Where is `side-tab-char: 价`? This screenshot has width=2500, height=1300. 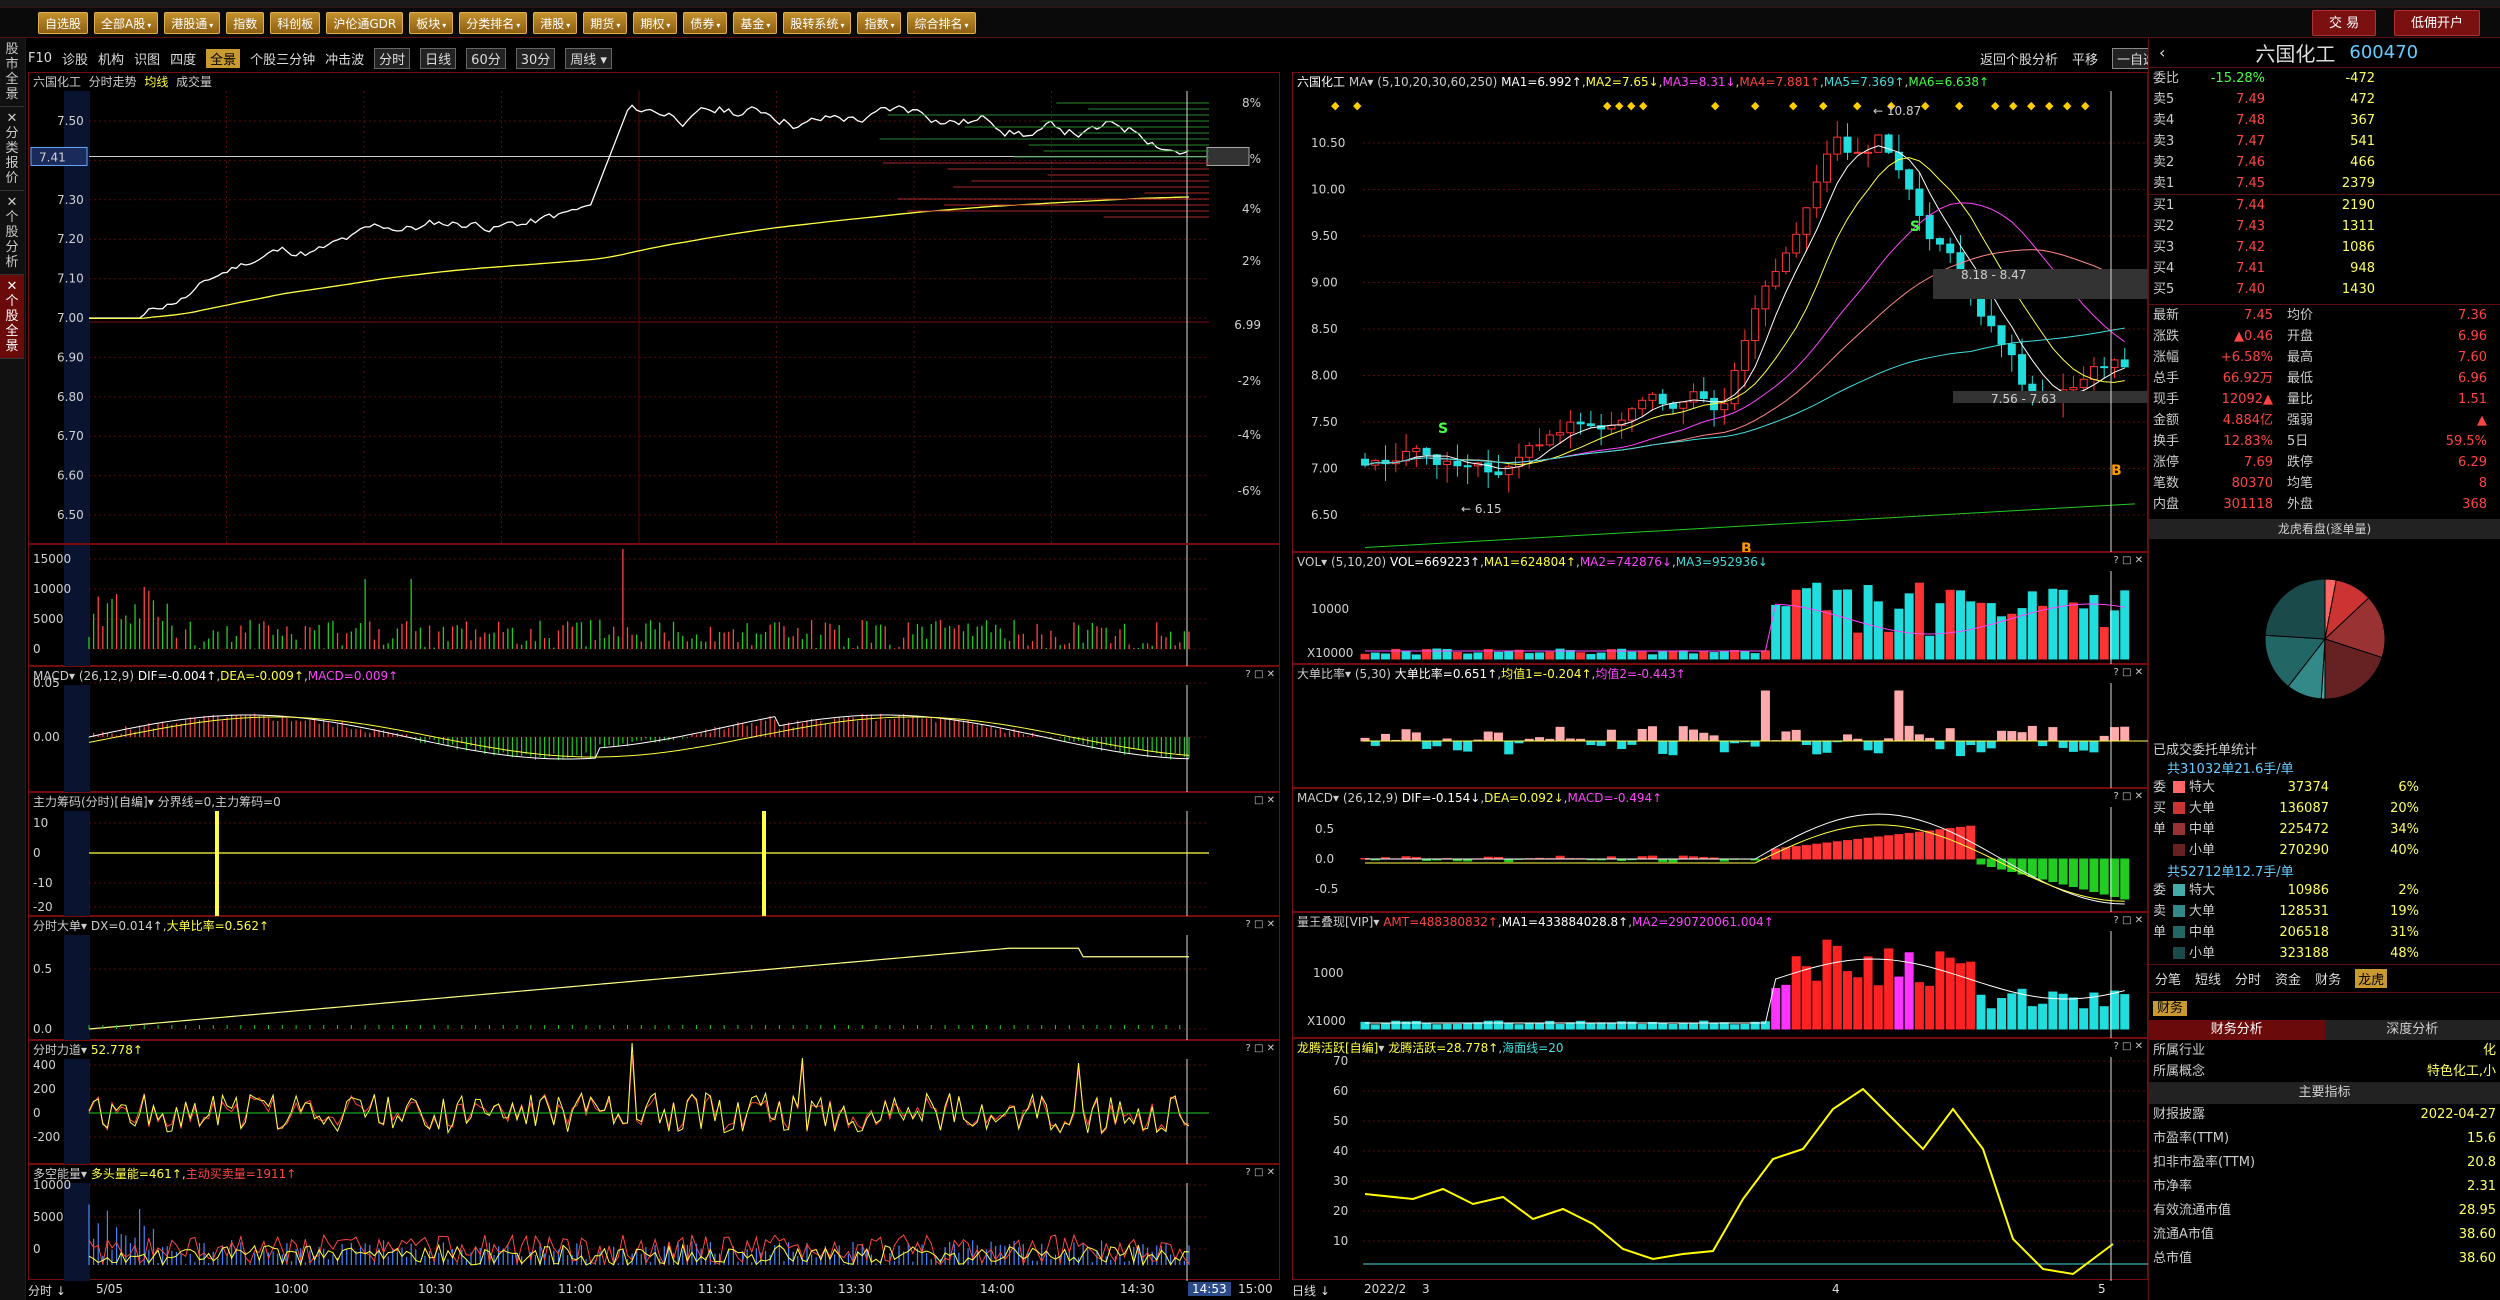
side-tab-char: 价 is located at coordinates (12, 178).